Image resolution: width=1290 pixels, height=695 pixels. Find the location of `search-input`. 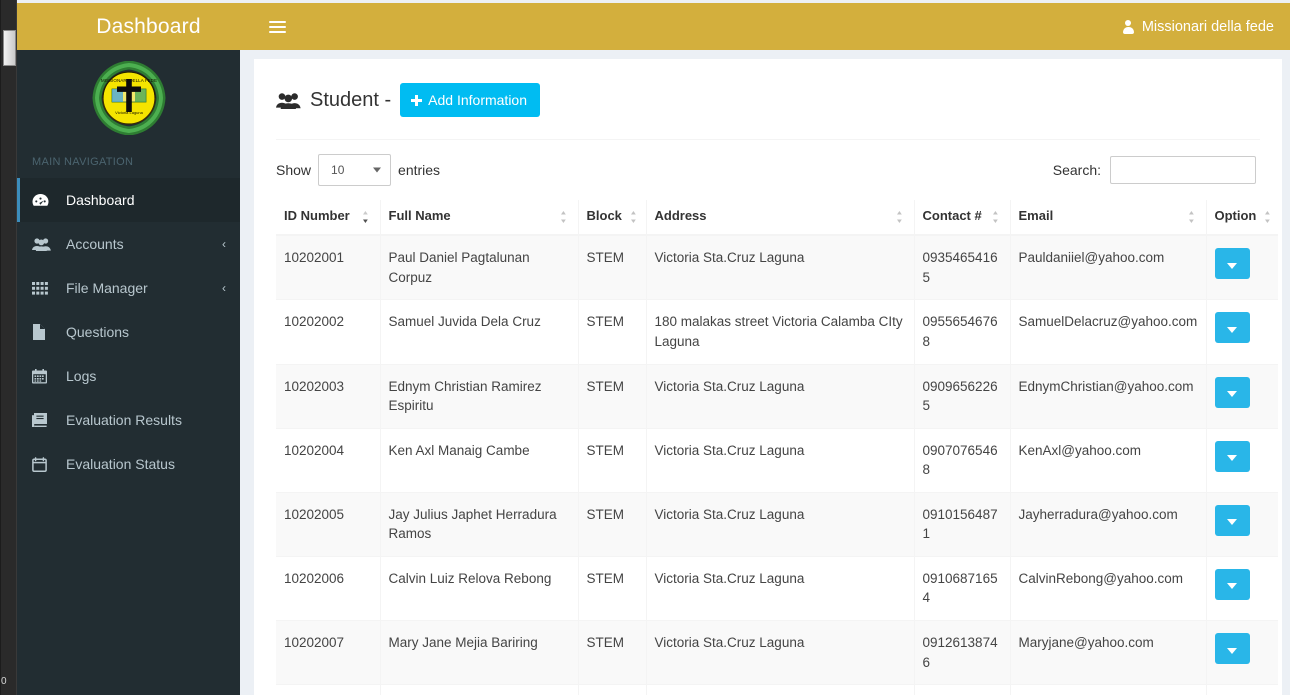

search-input is located at coordinates (1183, 170).